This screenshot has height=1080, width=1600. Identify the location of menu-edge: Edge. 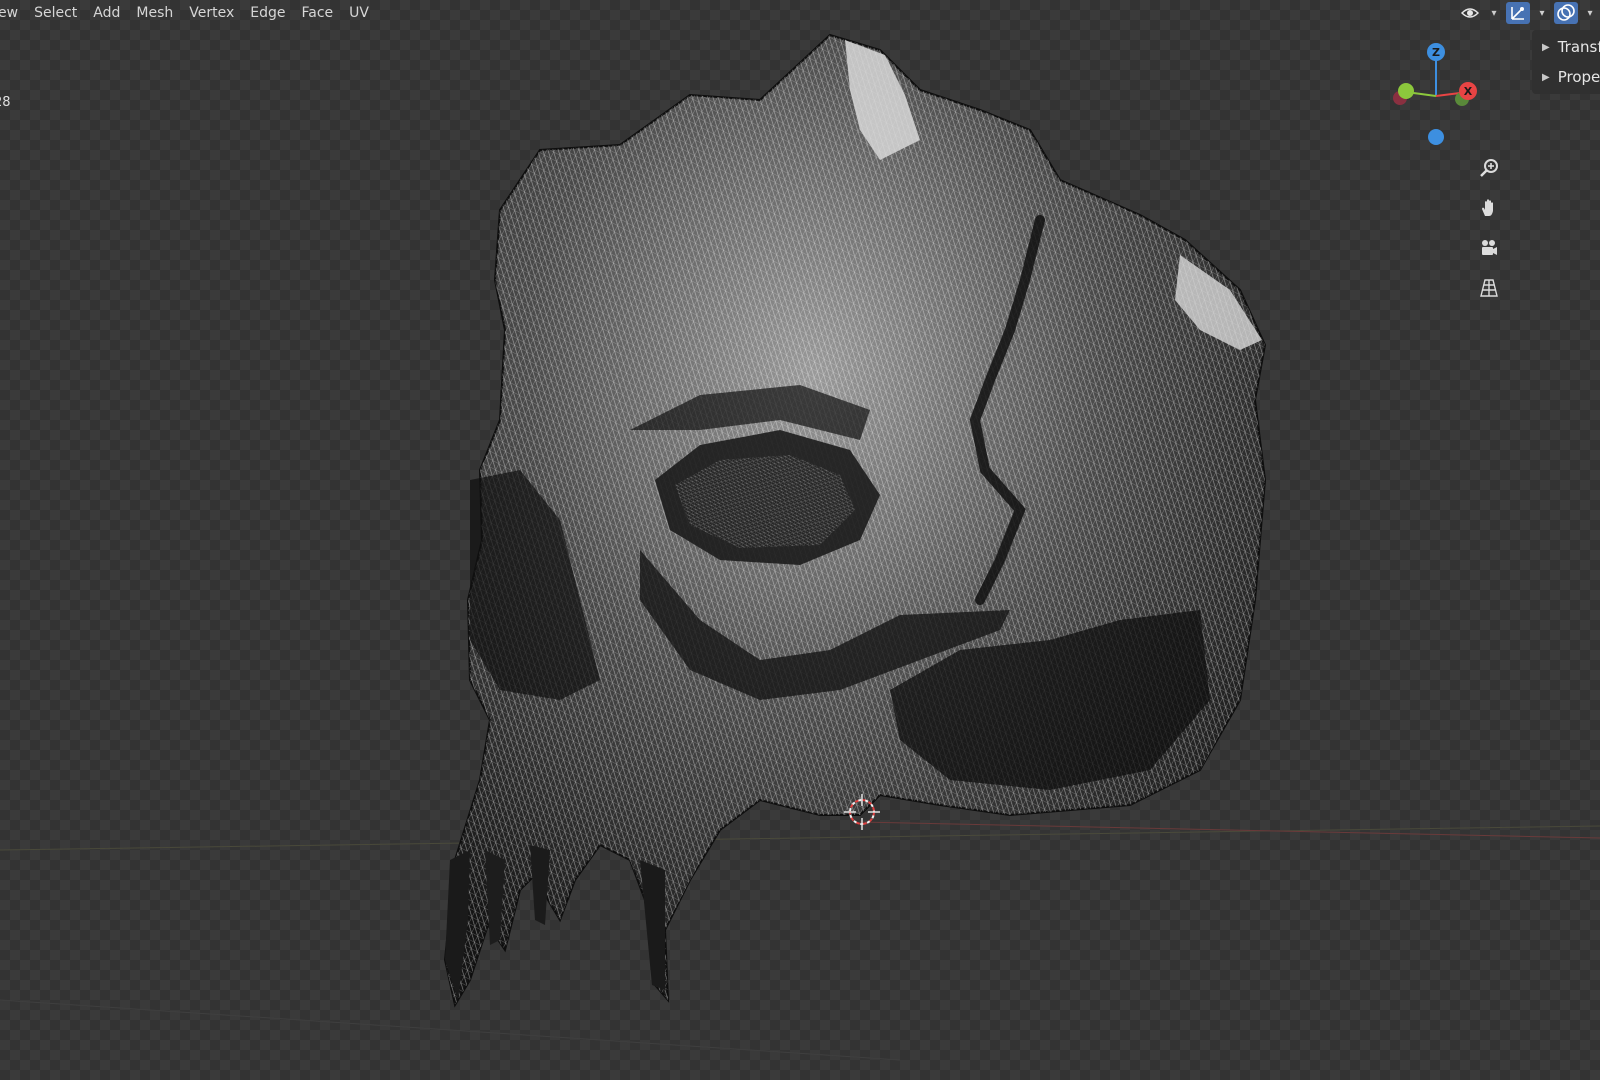
(267, 13).